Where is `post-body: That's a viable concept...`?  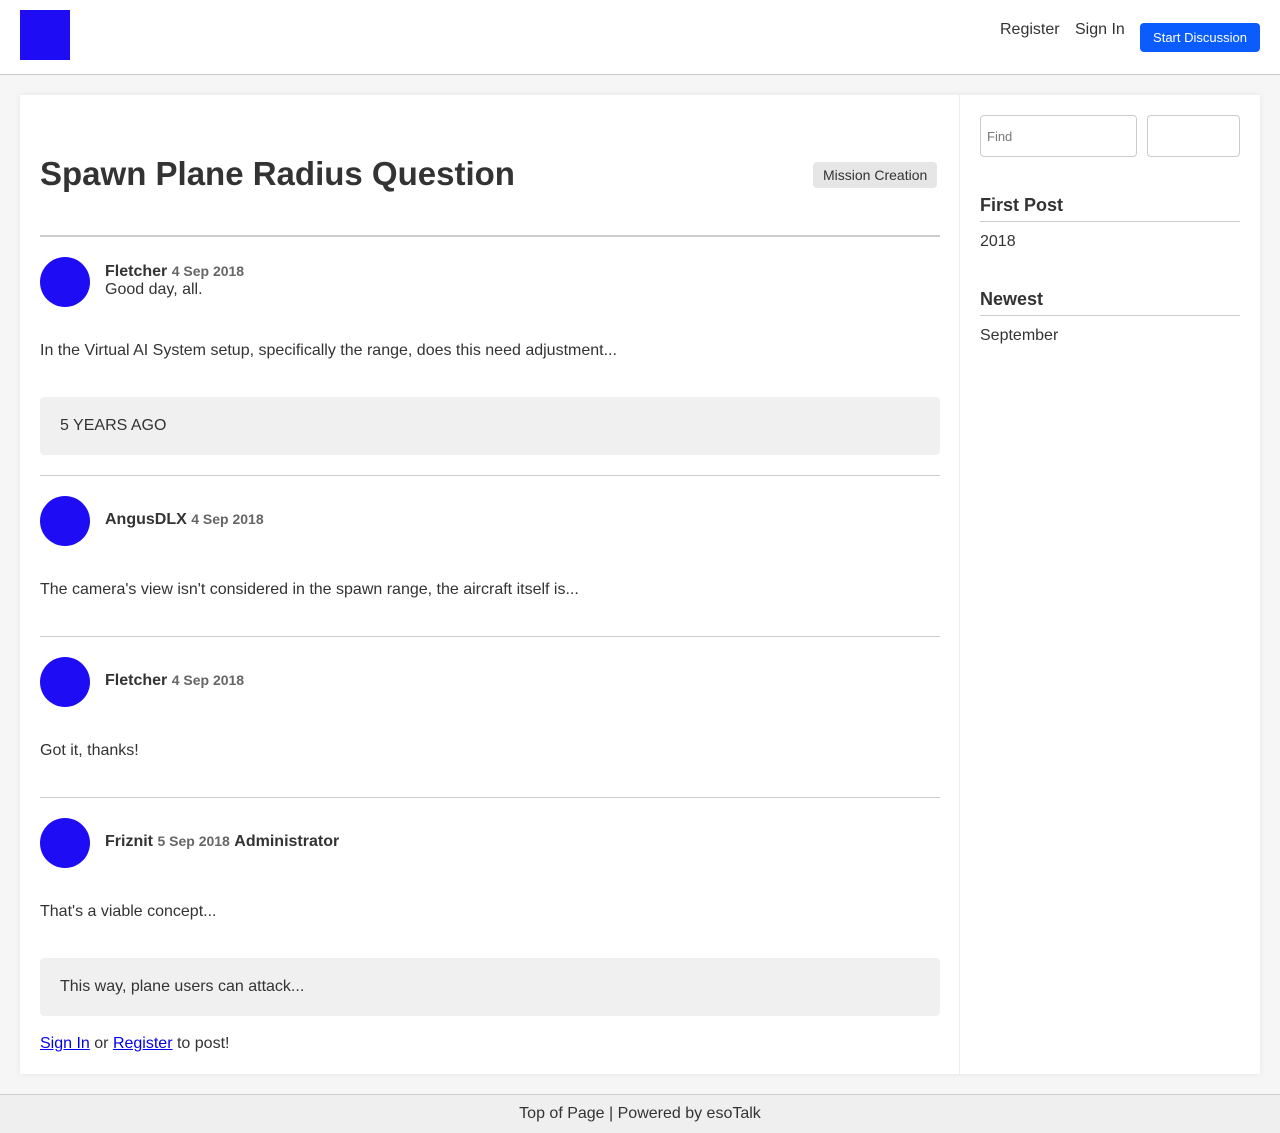
post-body: That's a viable concept... is located at coordinates (128, 911).